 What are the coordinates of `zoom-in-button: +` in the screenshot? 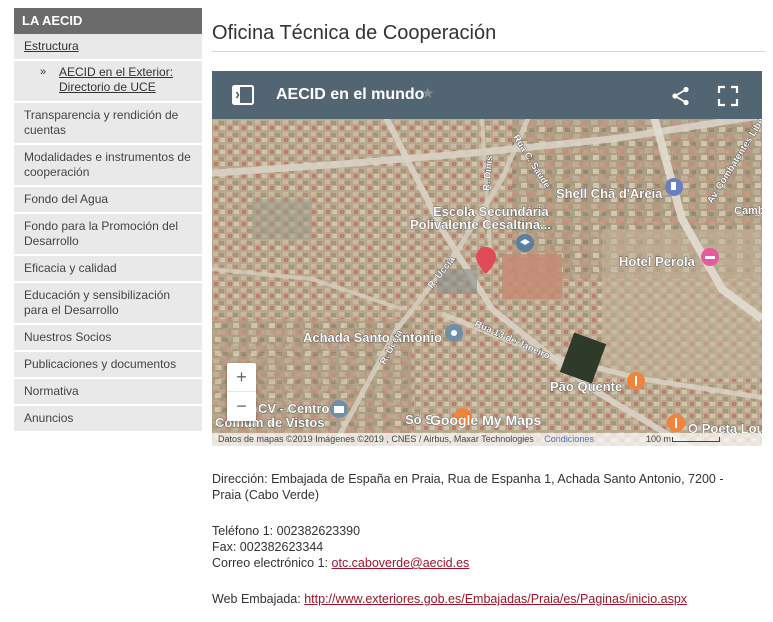 It's located at (241, 377).